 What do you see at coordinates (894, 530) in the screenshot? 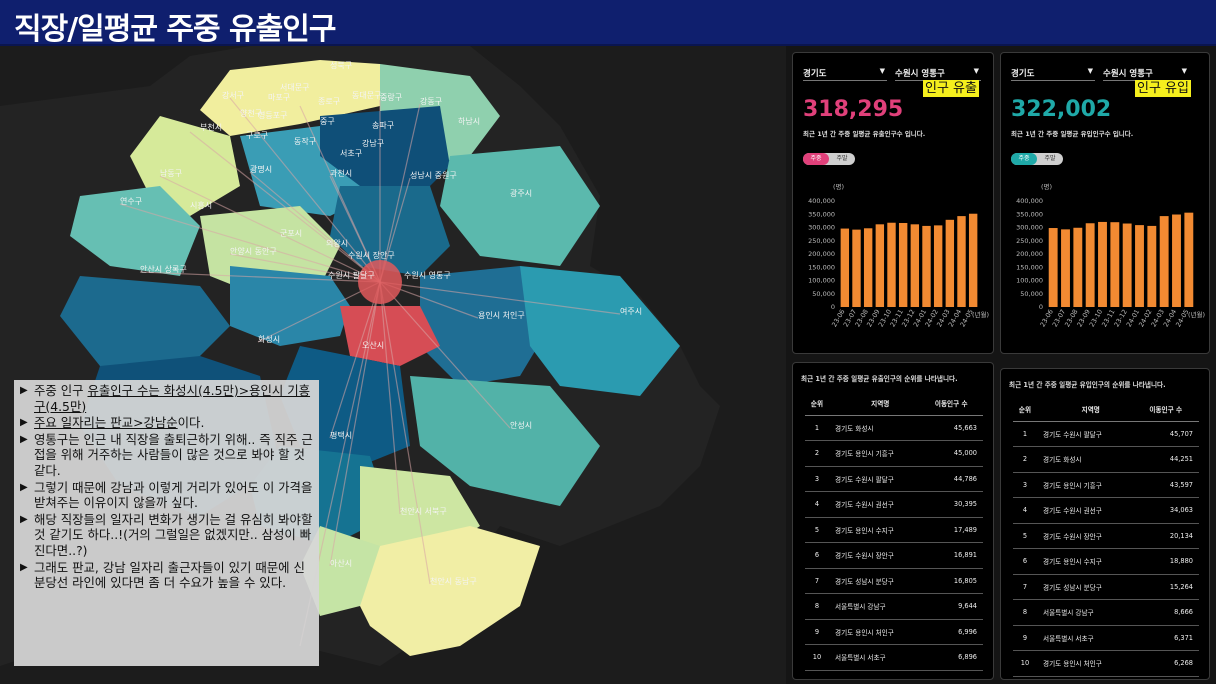
I see `table-row: 5 경기도 용인시 수지구 17,489` at bounding box center [894, 530].